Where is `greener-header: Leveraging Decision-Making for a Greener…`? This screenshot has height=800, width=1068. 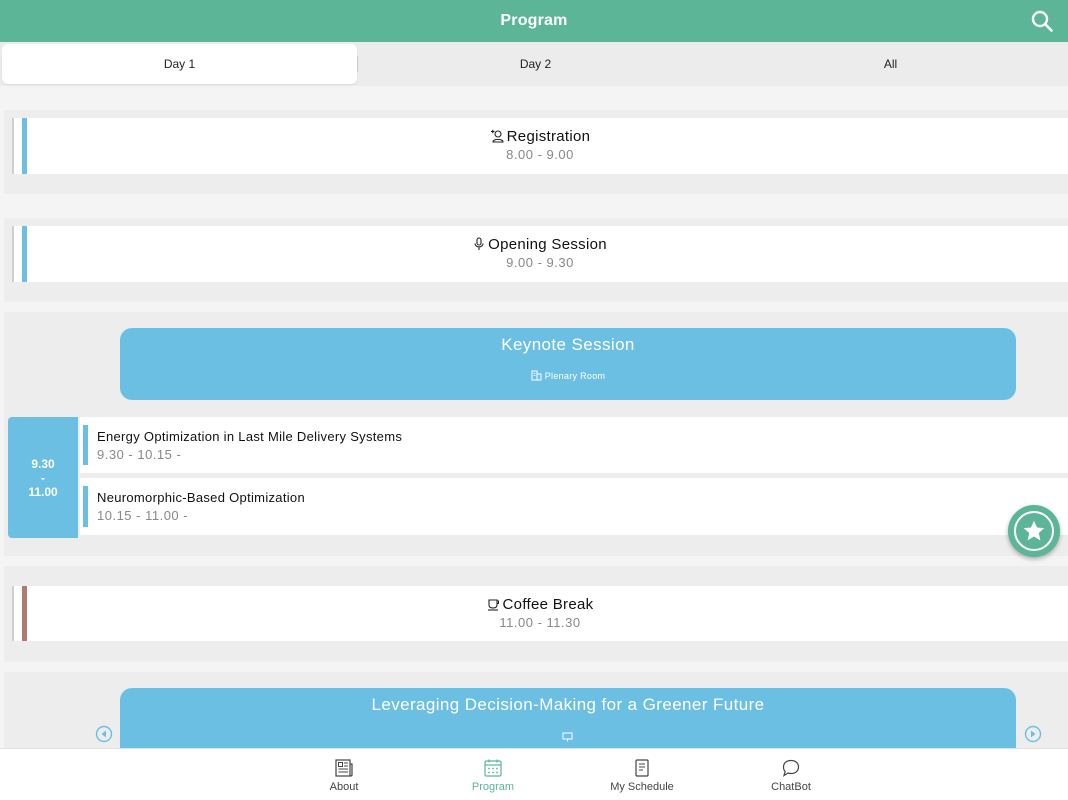 greener-header: Leveraging Decision-Making for a Greener… is located at coordinates (568, 718).